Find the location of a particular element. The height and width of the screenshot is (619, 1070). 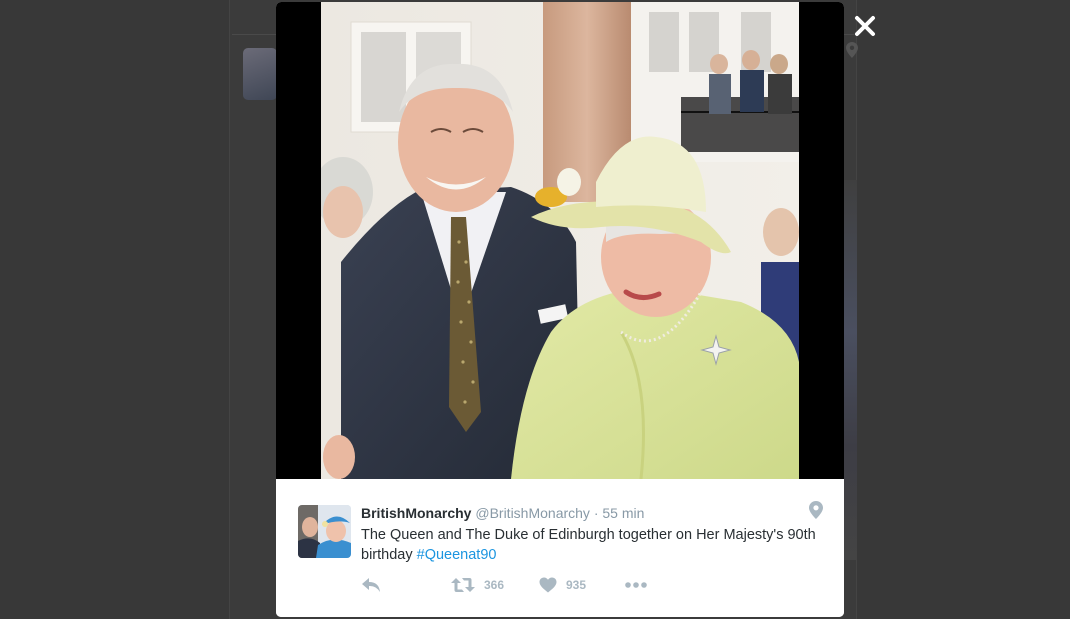

background-tweet-avatar is located at coordinates (260, 74).